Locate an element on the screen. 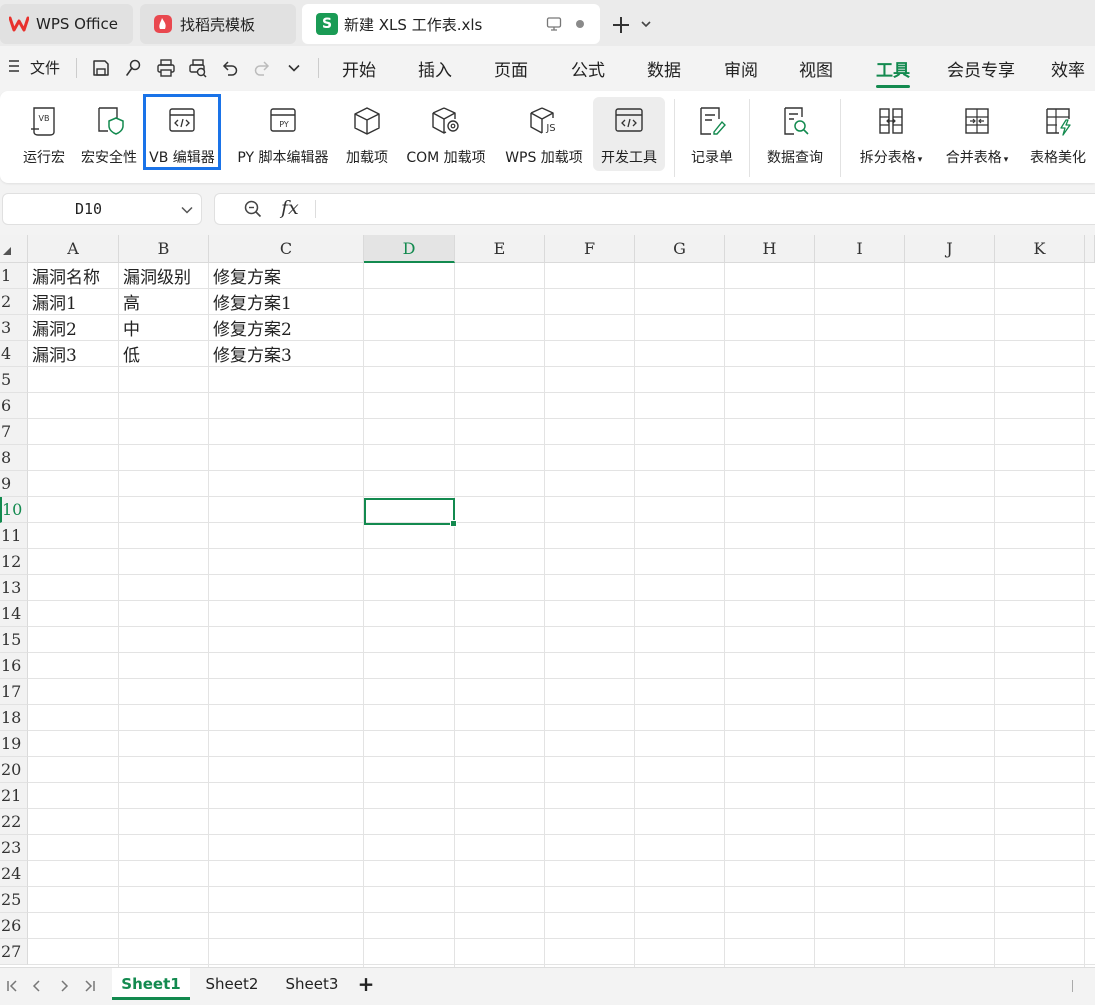 This screenshot has width=1095, height=1005. menu-tab-efficiency: 效率 is located at coordinates (1068, 68).